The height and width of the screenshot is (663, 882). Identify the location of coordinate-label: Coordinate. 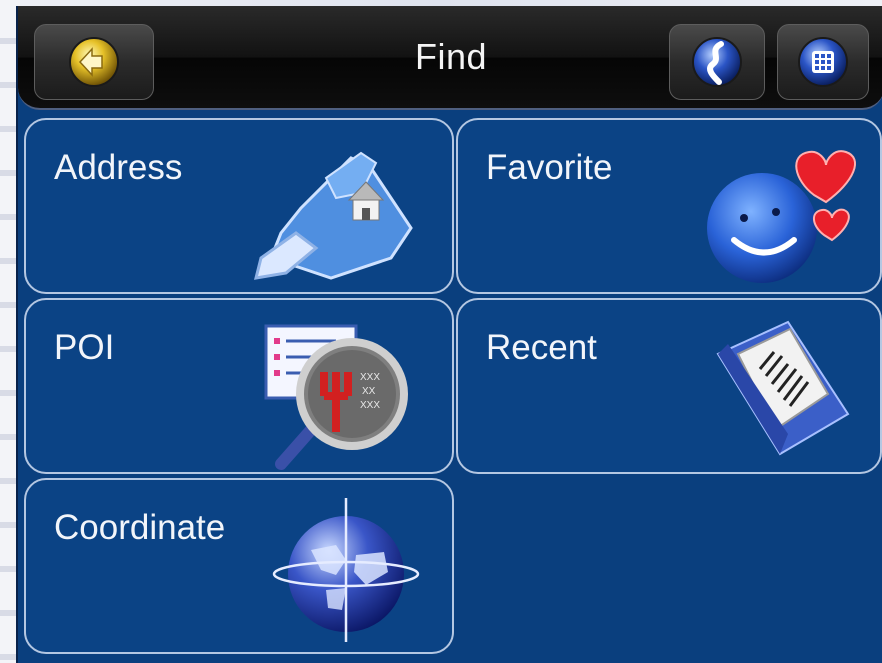
(140, 527).